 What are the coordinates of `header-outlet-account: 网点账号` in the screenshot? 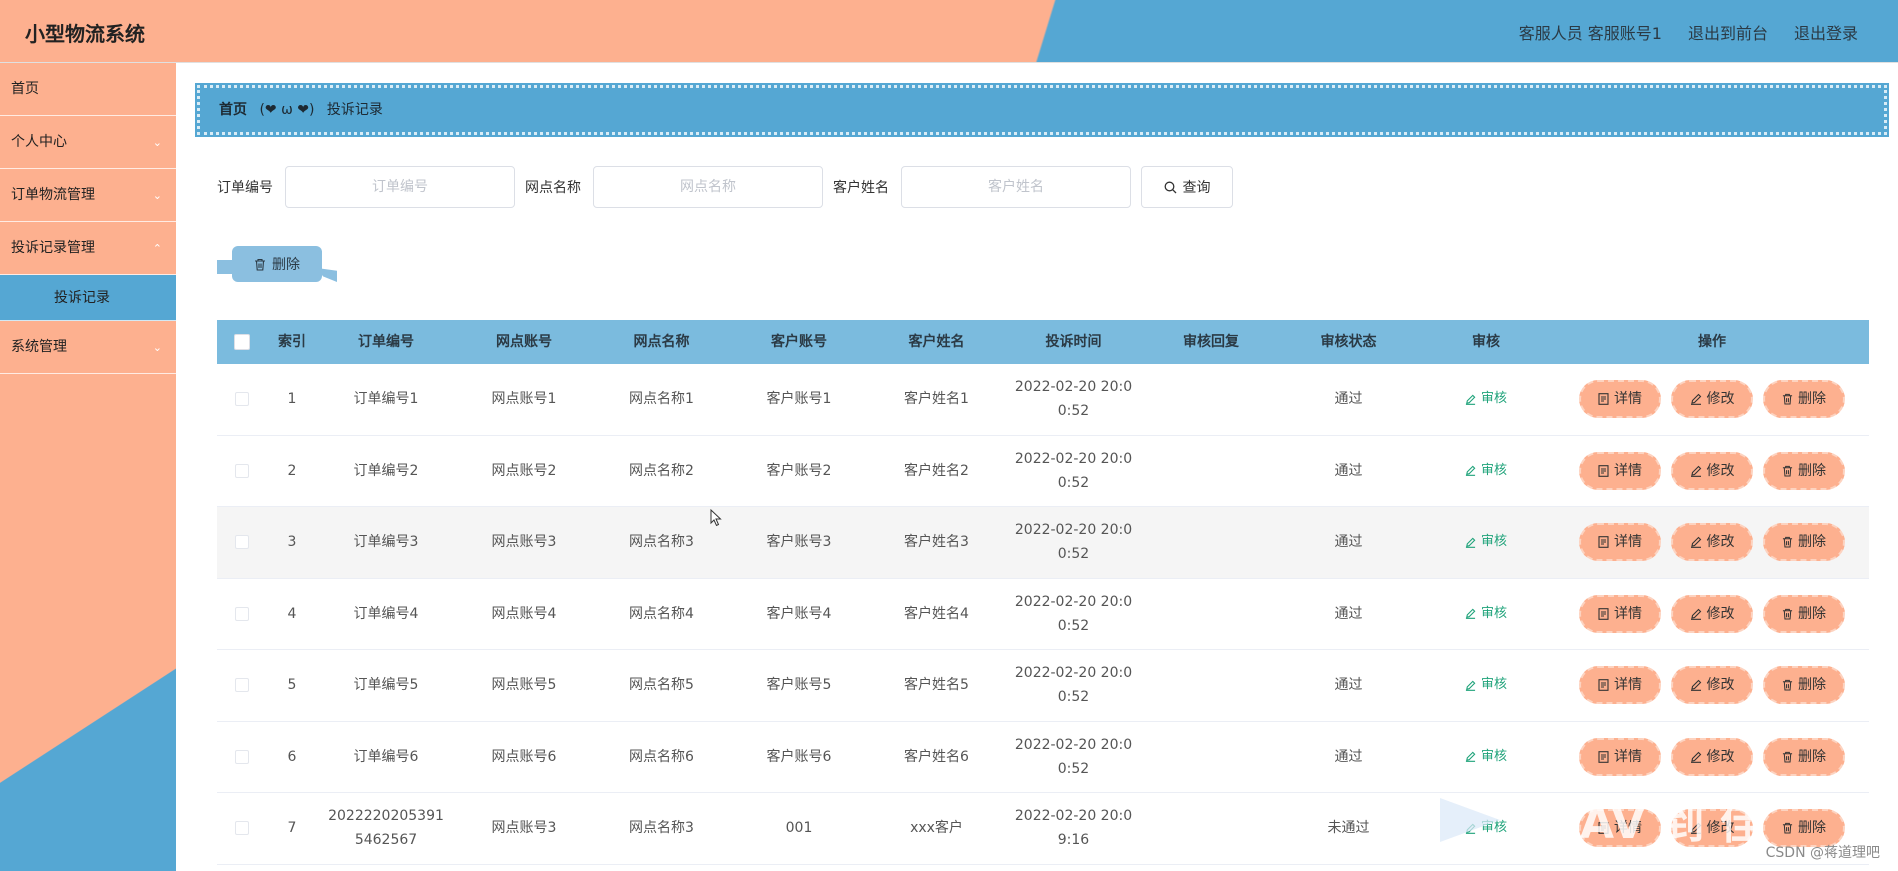 It's located at (524, 342).